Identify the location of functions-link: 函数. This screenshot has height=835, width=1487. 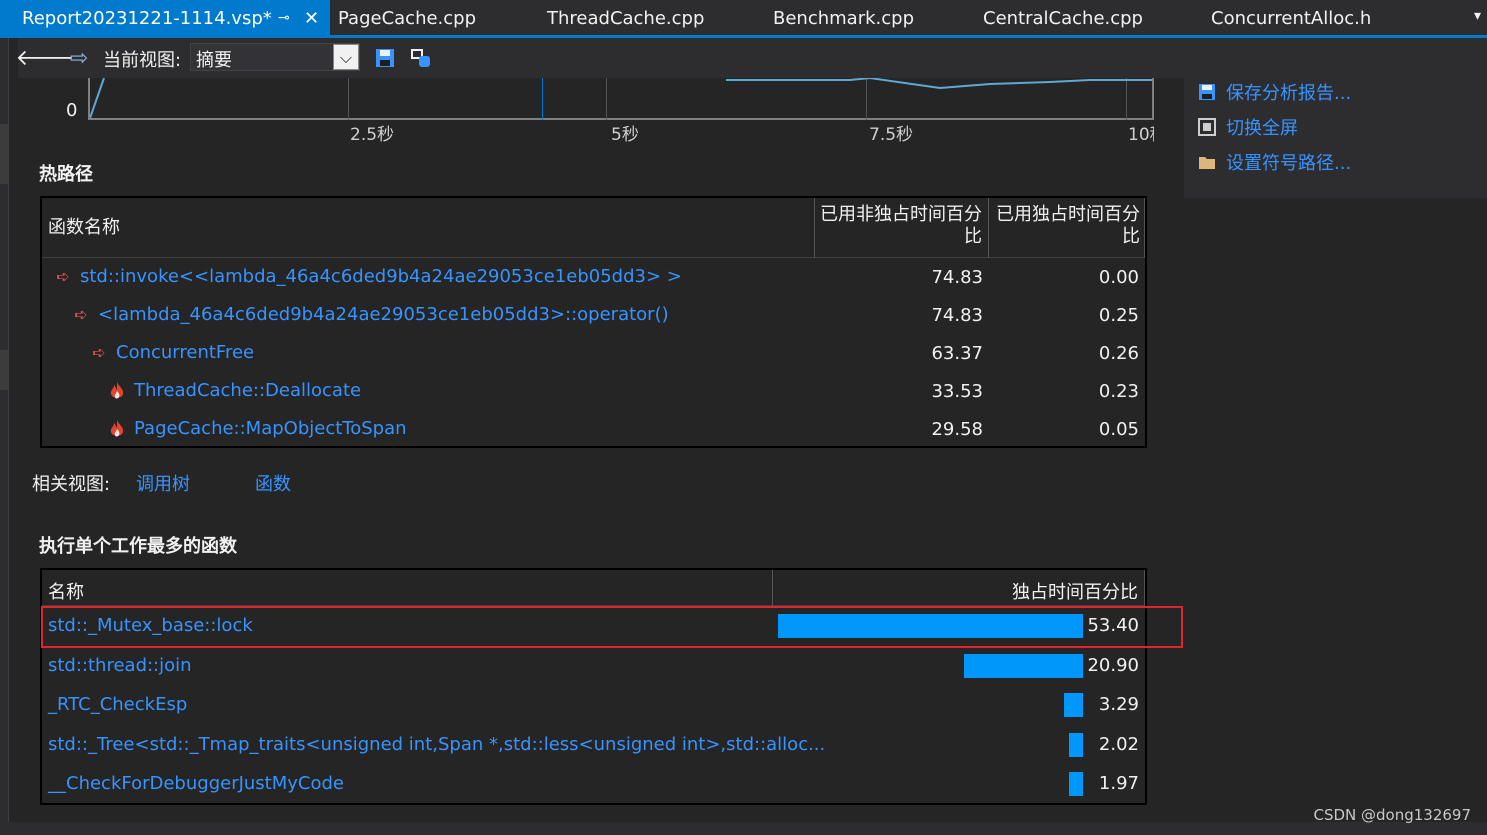
(273, 483).